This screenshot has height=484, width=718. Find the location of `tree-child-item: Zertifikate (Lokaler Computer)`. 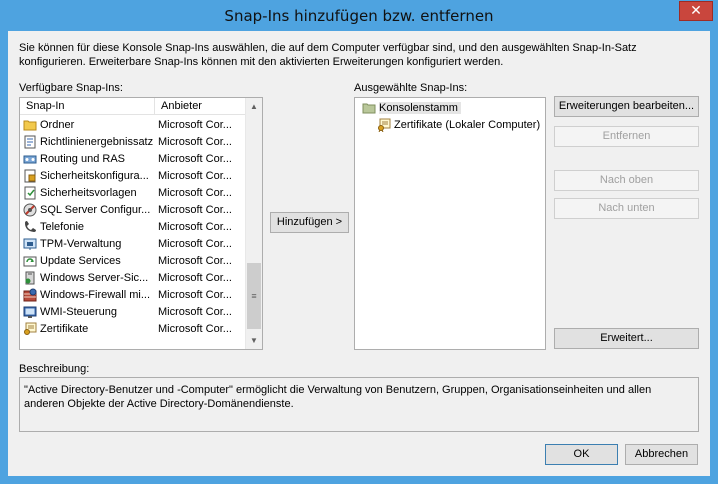

tree-child-item: Zertifikate (Lokaler Computer) is located at coordinates (458, 124).